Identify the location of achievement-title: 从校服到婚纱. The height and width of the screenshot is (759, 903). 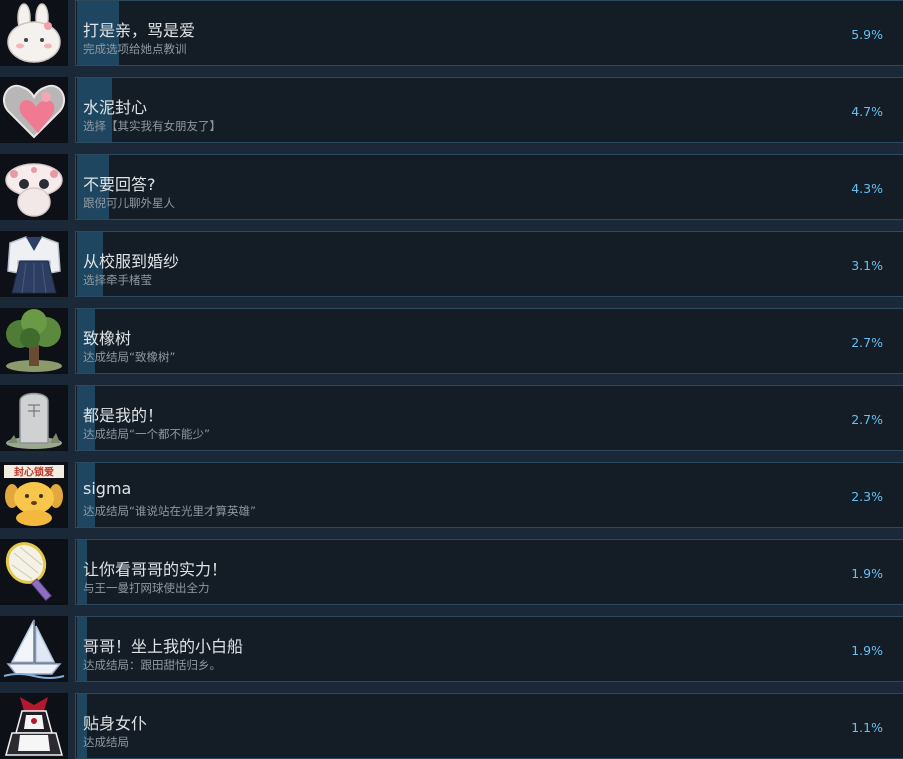
(131, 261).